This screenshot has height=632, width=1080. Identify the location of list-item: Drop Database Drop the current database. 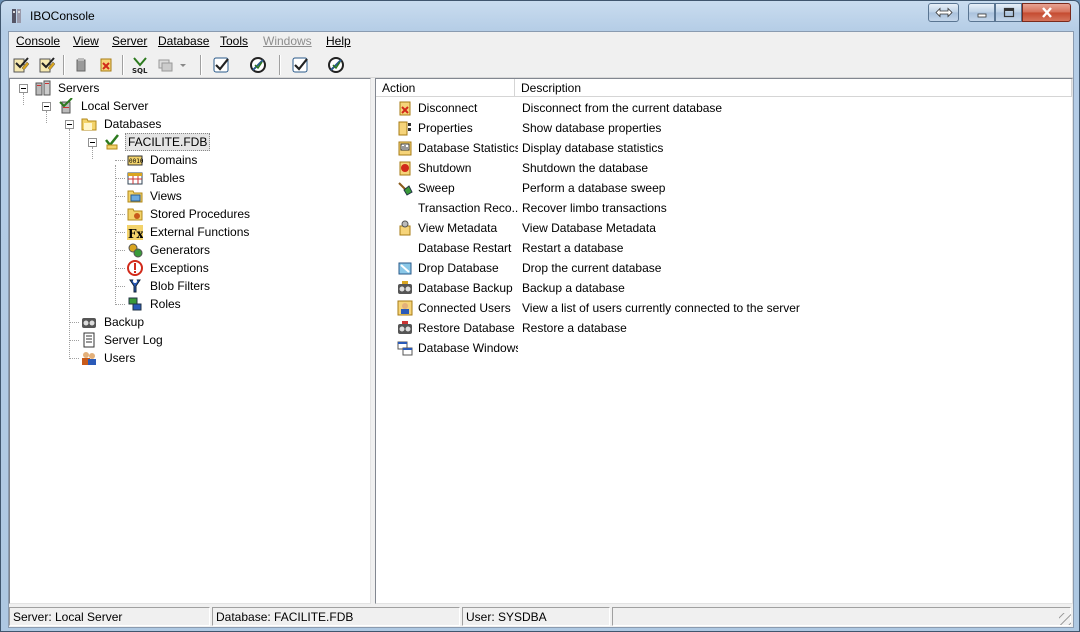
(724, 268).